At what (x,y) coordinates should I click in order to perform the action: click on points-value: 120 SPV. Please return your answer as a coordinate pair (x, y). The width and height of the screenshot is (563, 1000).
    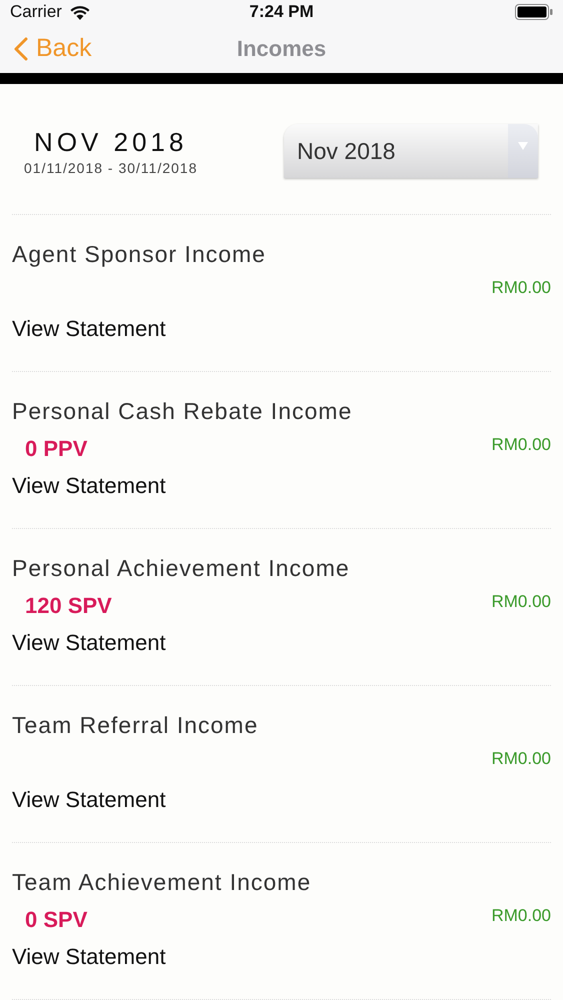
    Looking at the image, I should click on (68, 606).